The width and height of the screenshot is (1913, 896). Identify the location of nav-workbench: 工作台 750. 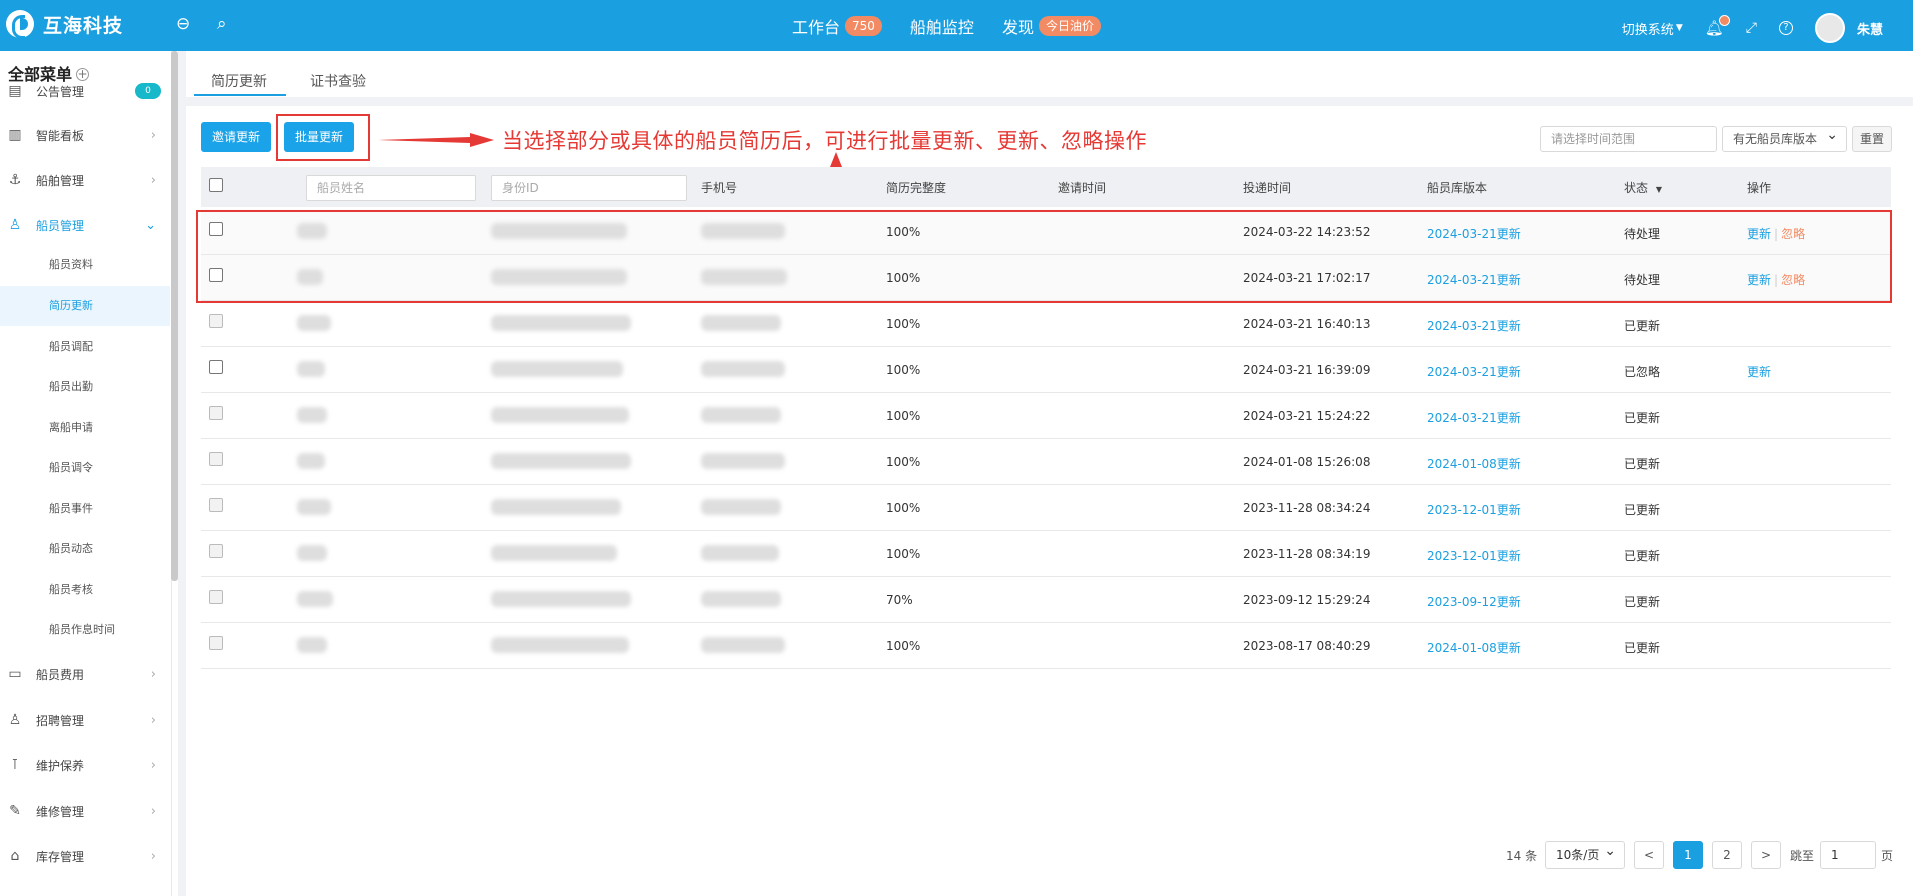
(837, 26).